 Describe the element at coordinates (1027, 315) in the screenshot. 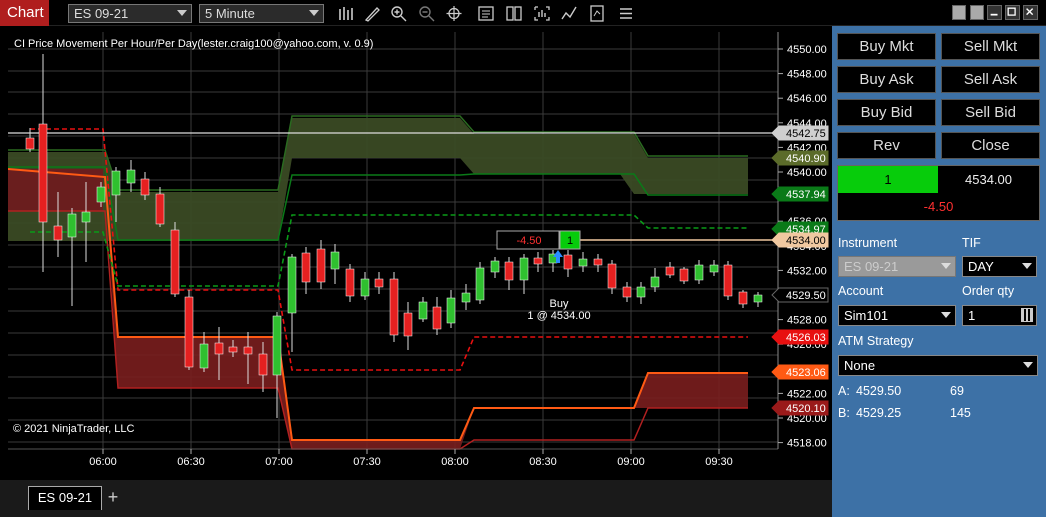

I see `calculator-icon` at that location.